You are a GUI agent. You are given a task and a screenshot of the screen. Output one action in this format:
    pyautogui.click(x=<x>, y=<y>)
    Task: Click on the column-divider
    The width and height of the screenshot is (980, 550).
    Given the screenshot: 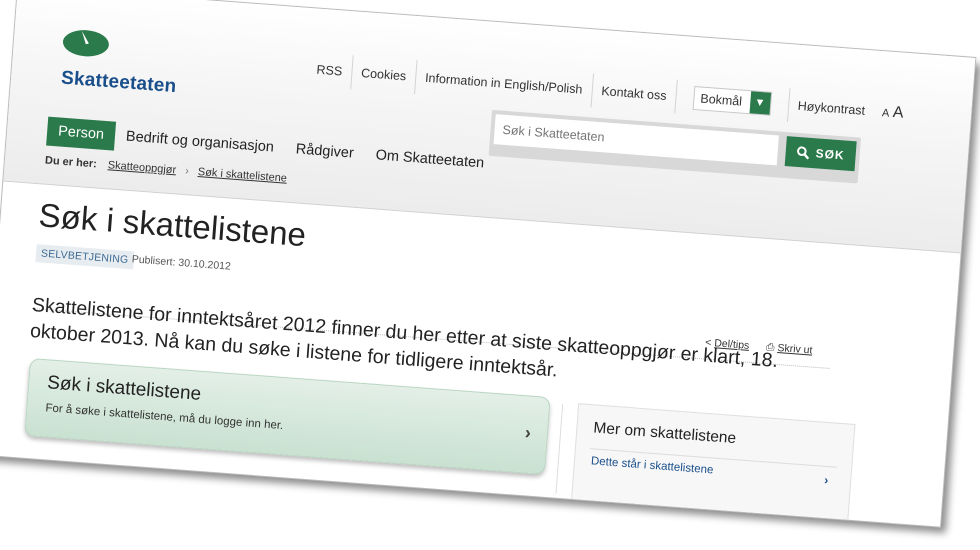 What is the action you would take?
    pyautogui.click(x=559, y=448)
    